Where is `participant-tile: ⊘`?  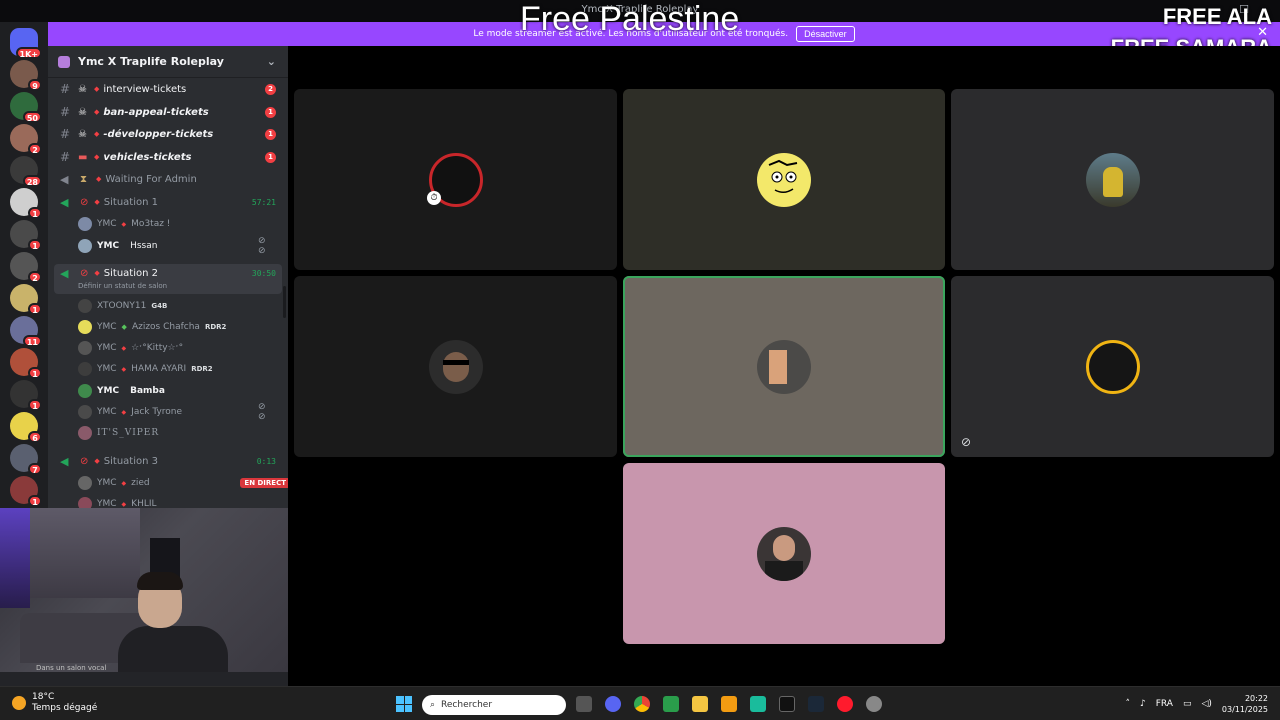 participant-tile: ⊘ is located at coordinates (1112, 366).